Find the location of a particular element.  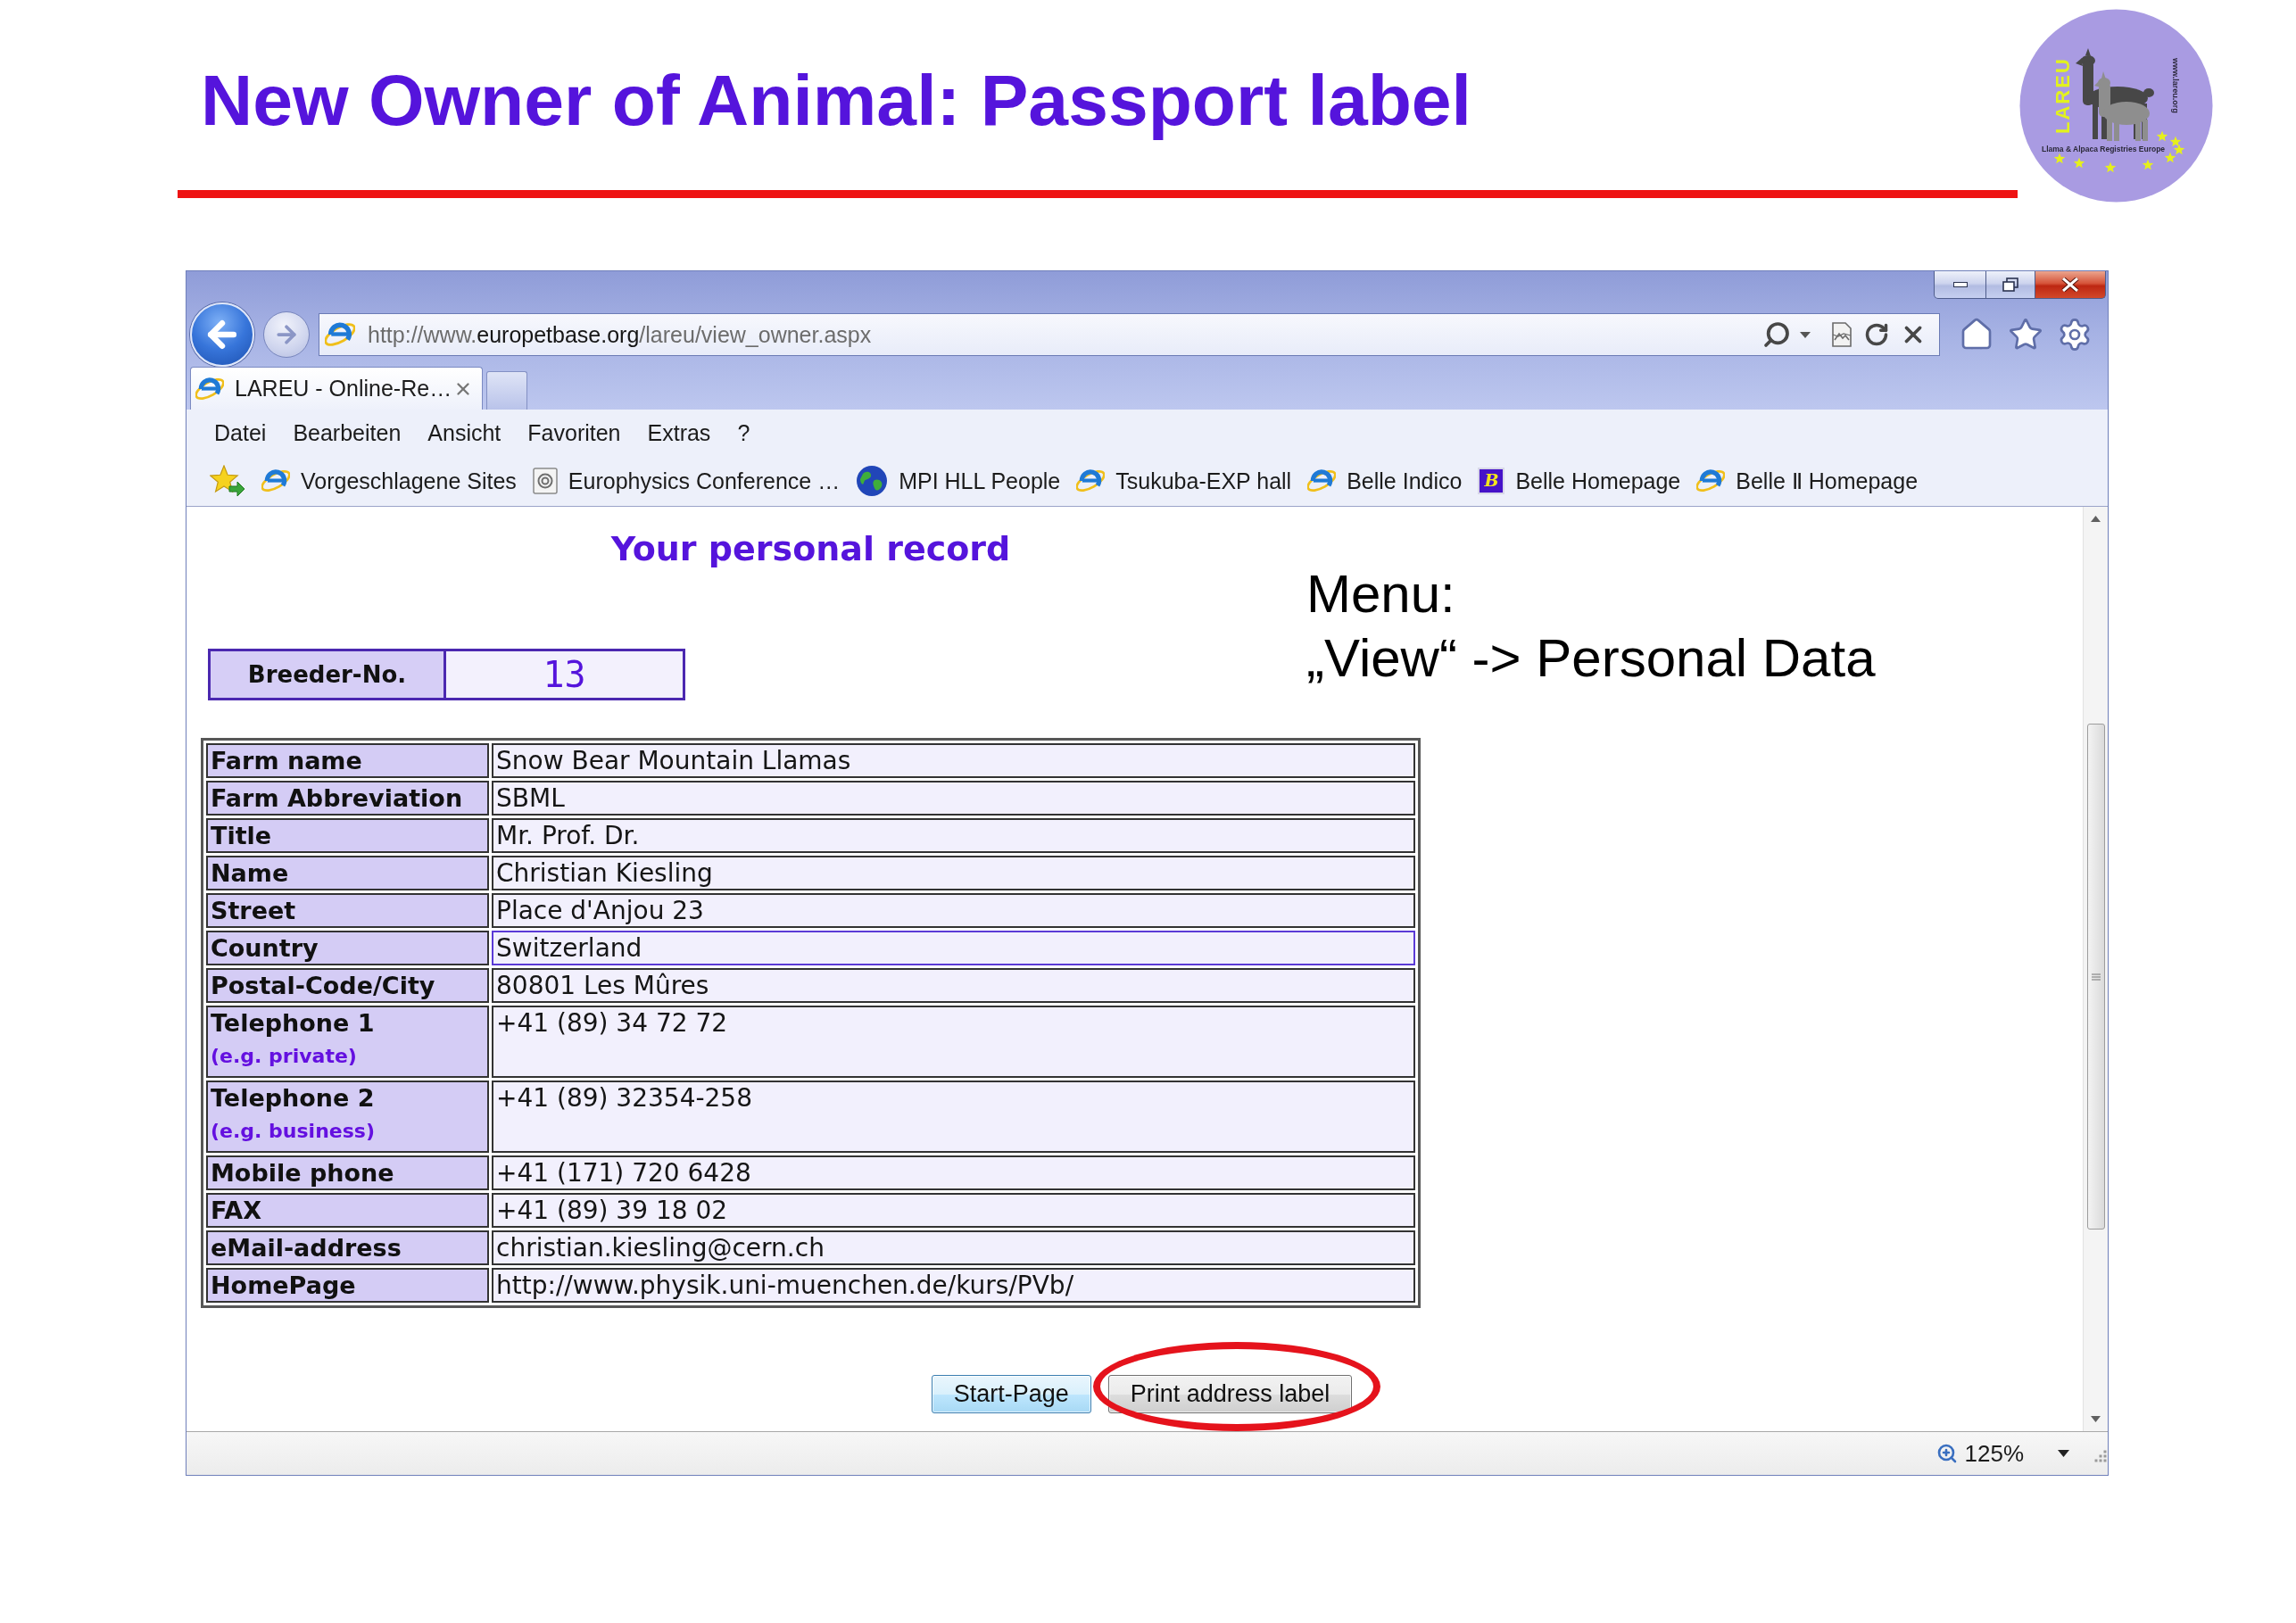

table-cell: +41 (89) 34 72 72 is located at coordinates (954, 1042).